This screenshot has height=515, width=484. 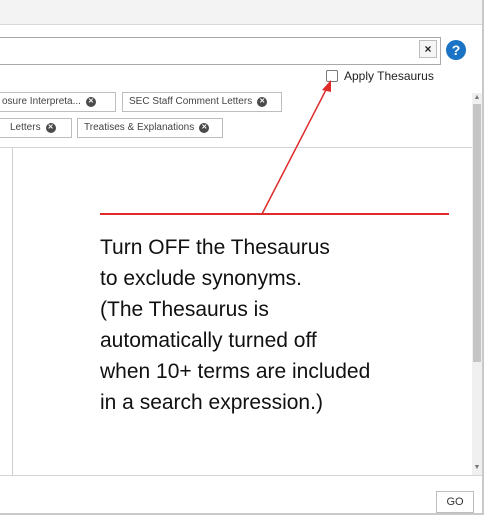 What do you see at coordinates (208, 340) in the screenshot?
I see `callout-line: automatically turned off` at bounding box center [208, 340].